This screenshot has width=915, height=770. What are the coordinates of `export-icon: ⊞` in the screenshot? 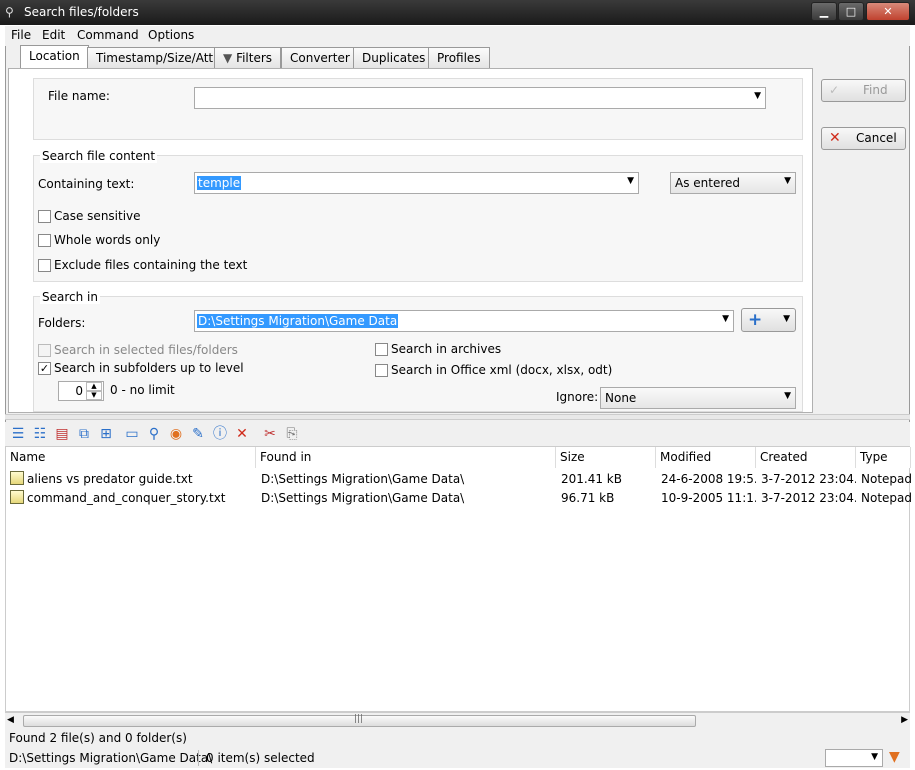 It's located at (106, 434).